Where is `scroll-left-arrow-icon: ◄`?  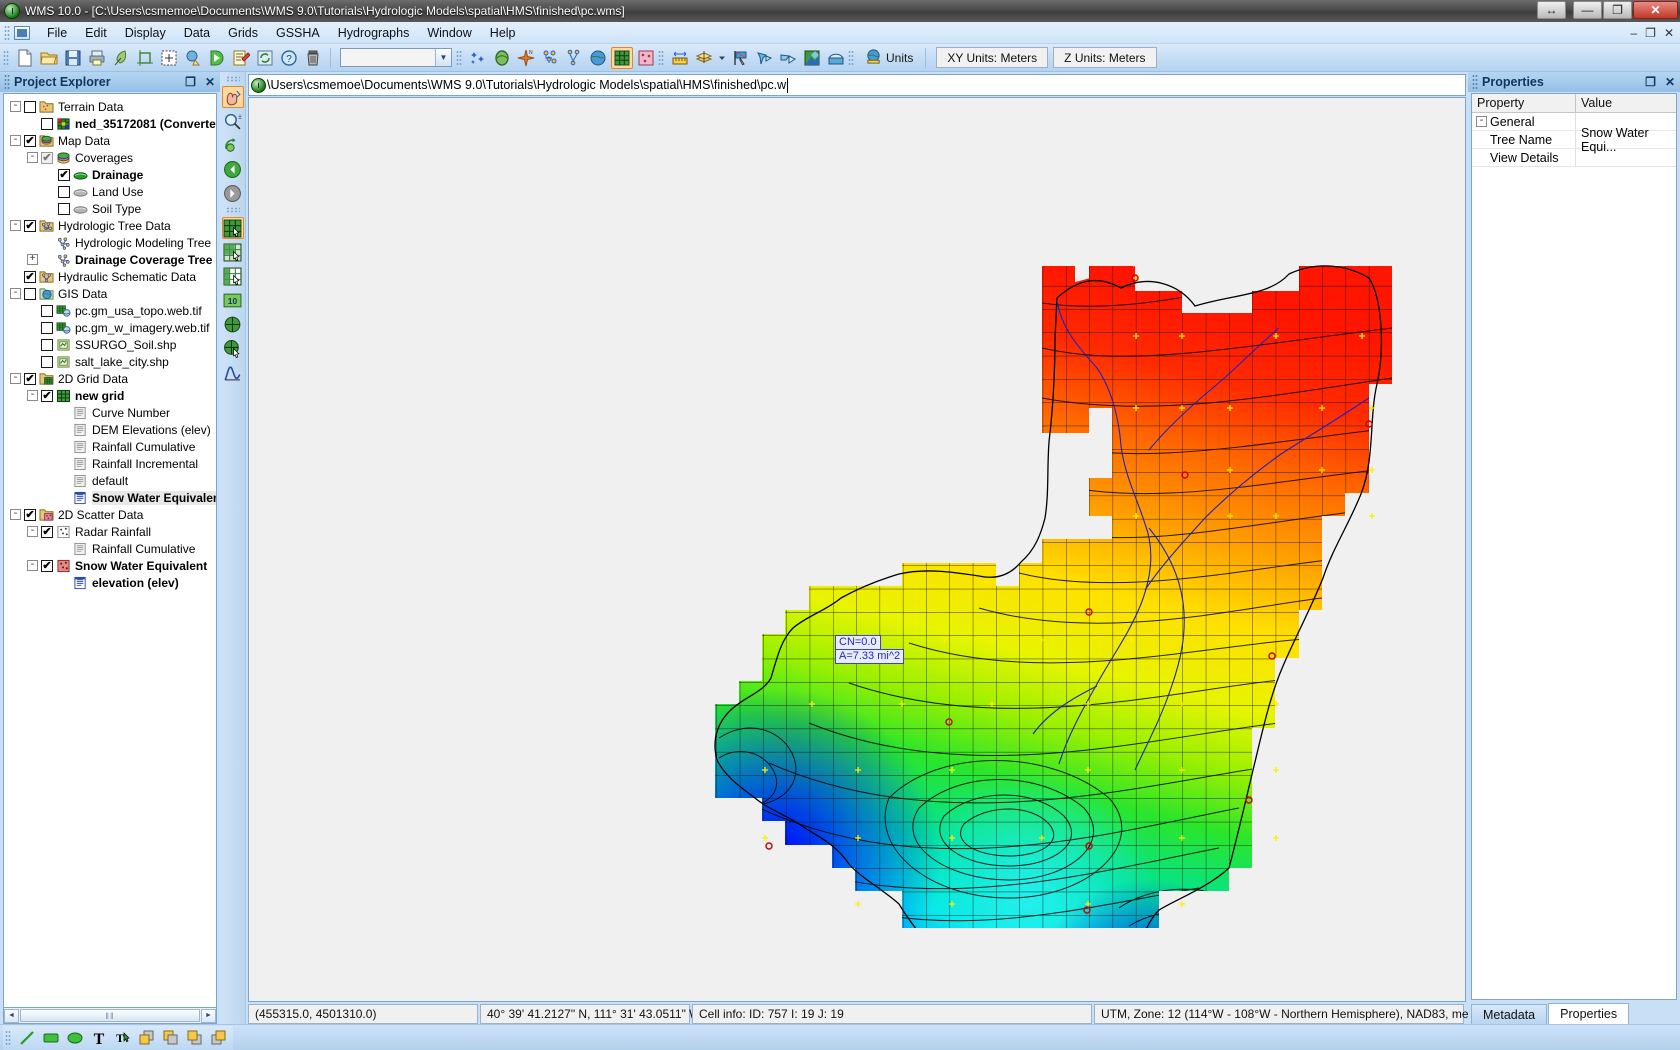 scroll-left-arrow-icon: ◄ is located at coordinates (11, 1015).